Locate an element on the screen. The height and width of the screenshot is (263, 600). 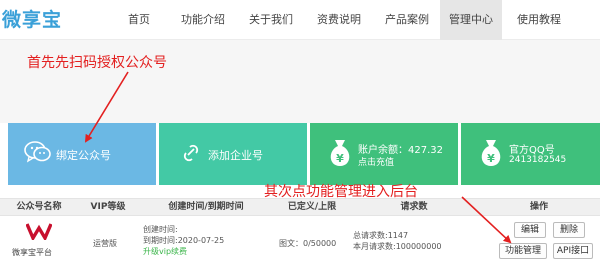
bind-public-account-card: 绑定公众号 is located at coordinates (82, 154).